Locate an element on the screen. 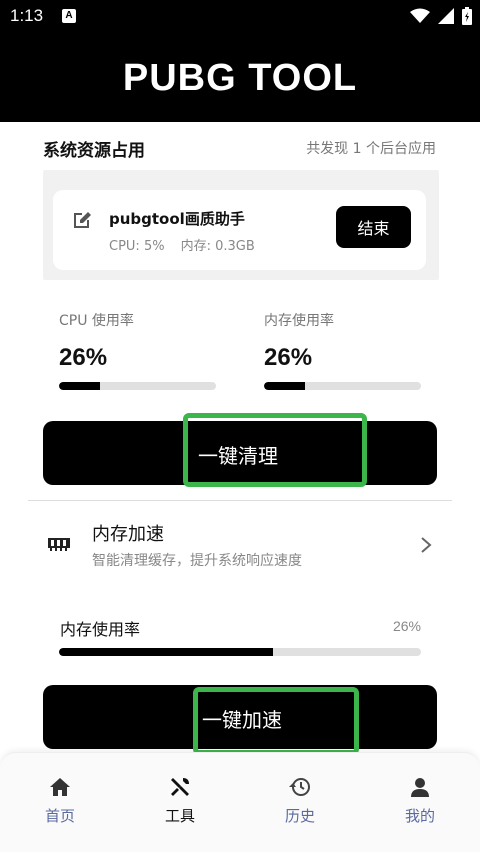 Image resolution: width=480 pixels, height=852 pixels. memory-boost-title: 内存加速 is located at coordinates (128, 533).